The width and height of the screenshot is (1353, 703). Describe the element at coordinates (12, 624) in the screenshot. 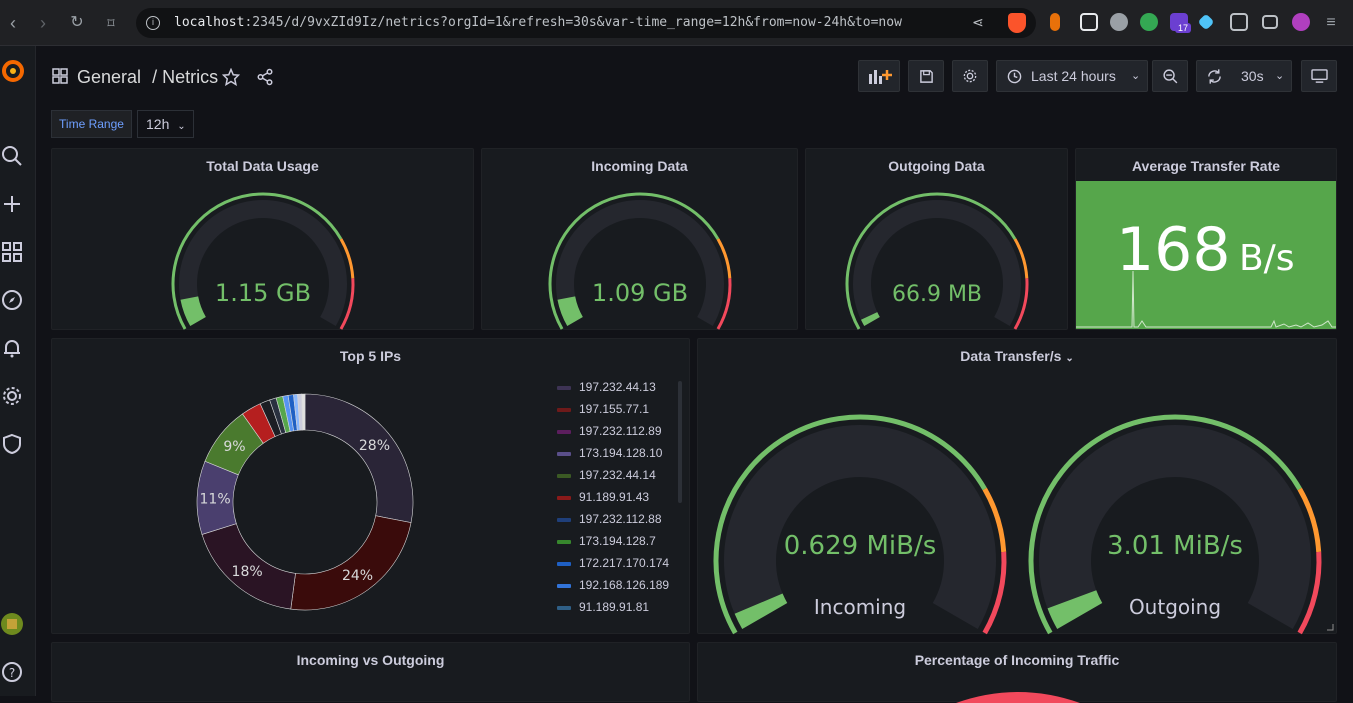

I see `avatar` at that location.